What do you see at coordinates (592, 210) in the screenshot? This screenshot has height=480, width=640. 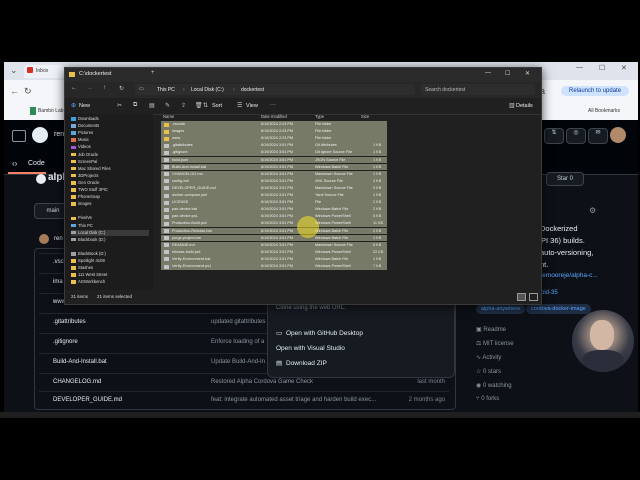 I see `gear-icon: ⚙` at bounding box center [592, 210].